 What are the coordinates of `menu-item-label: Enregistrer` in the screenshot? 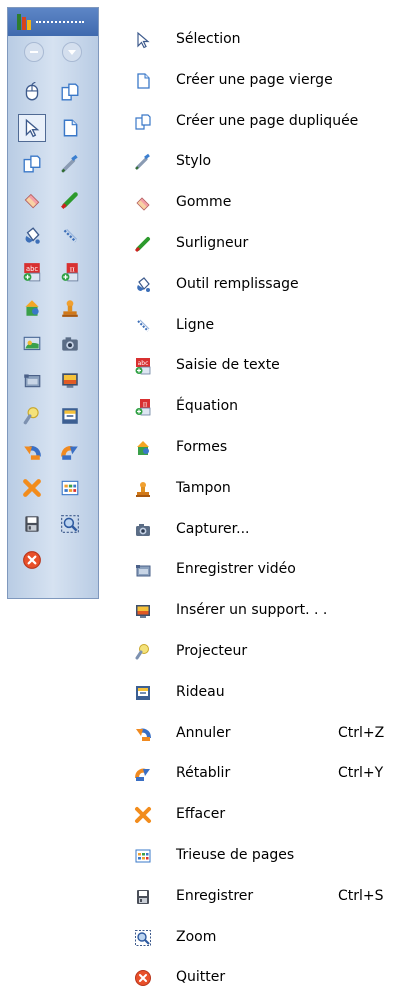 It's located at (215, 895).